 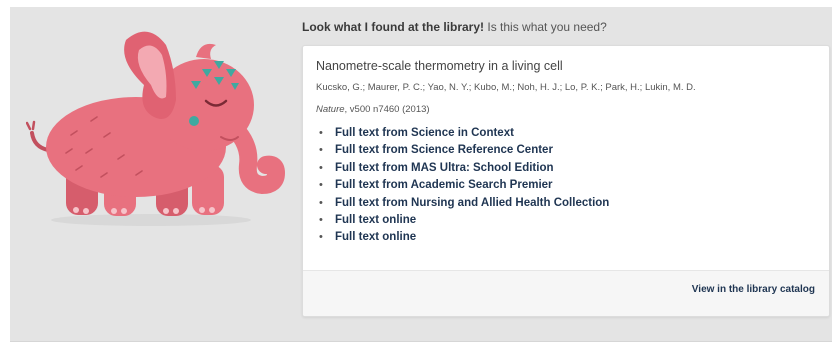 What do you see at coordinates (444, 185) in the screenshot?
I see `full-text-link: Full text from Academic Search Premier` at bounding box center [444, 185].